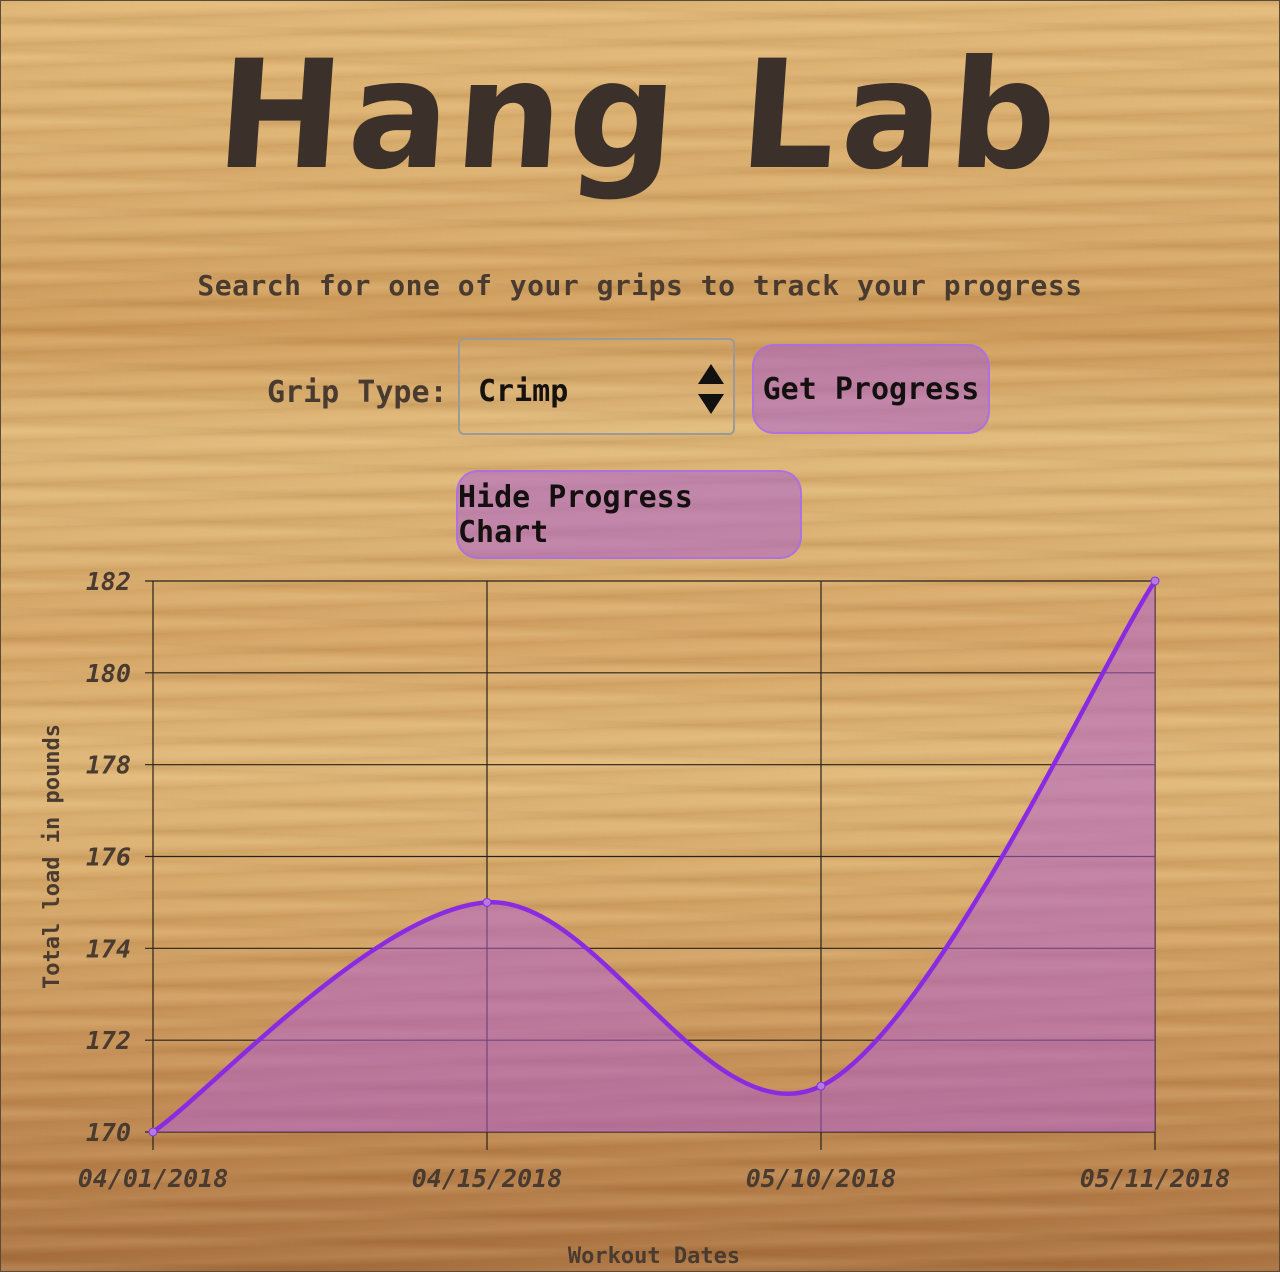  I want to click on x-tick-label: 05/11/2018, so click(1155, 1178).